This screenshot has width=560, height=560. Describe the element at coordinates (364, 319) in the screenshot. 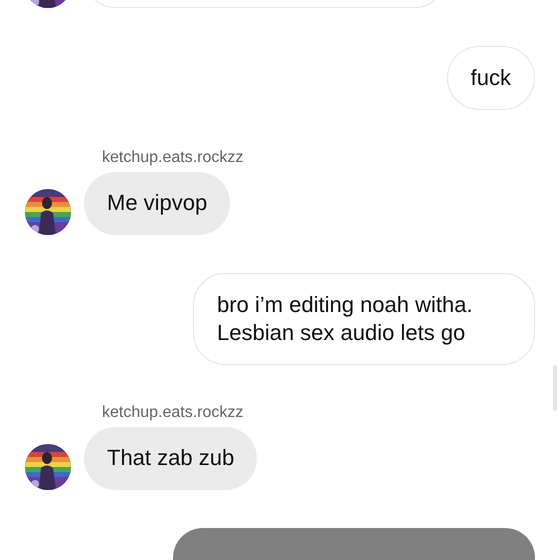

I see `message-bubble: bro i’m editing noah witha. Lesbian sex audio lets go` at that location.